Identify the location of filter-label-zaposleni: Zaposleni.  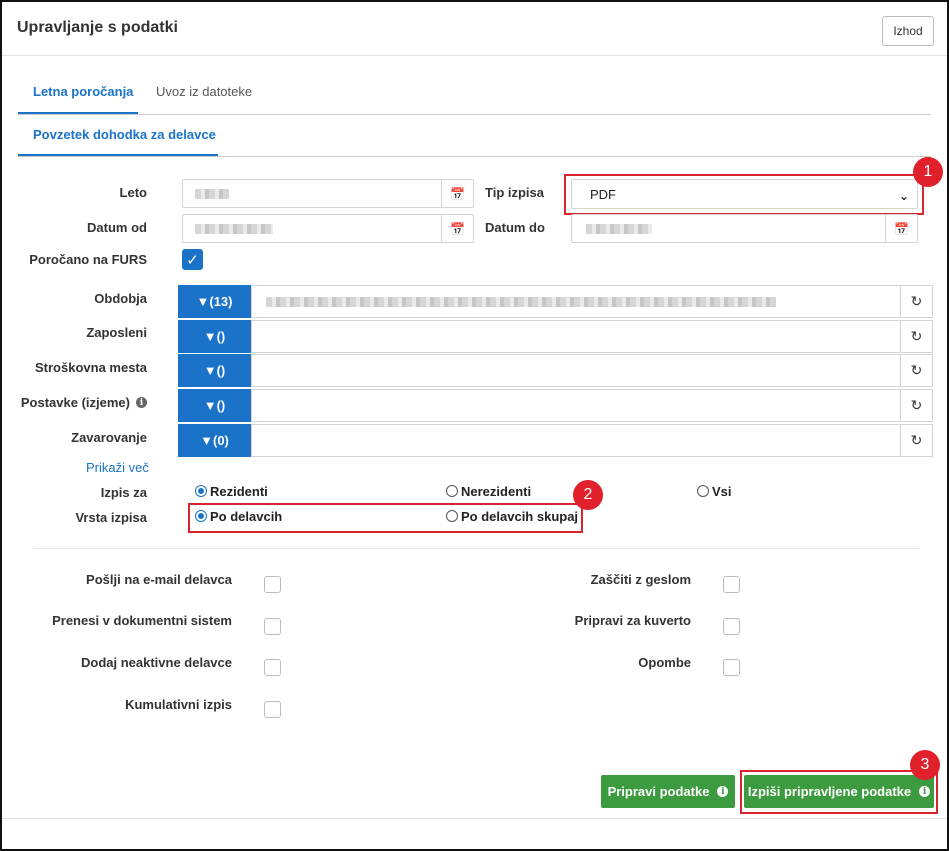
(116, 332).